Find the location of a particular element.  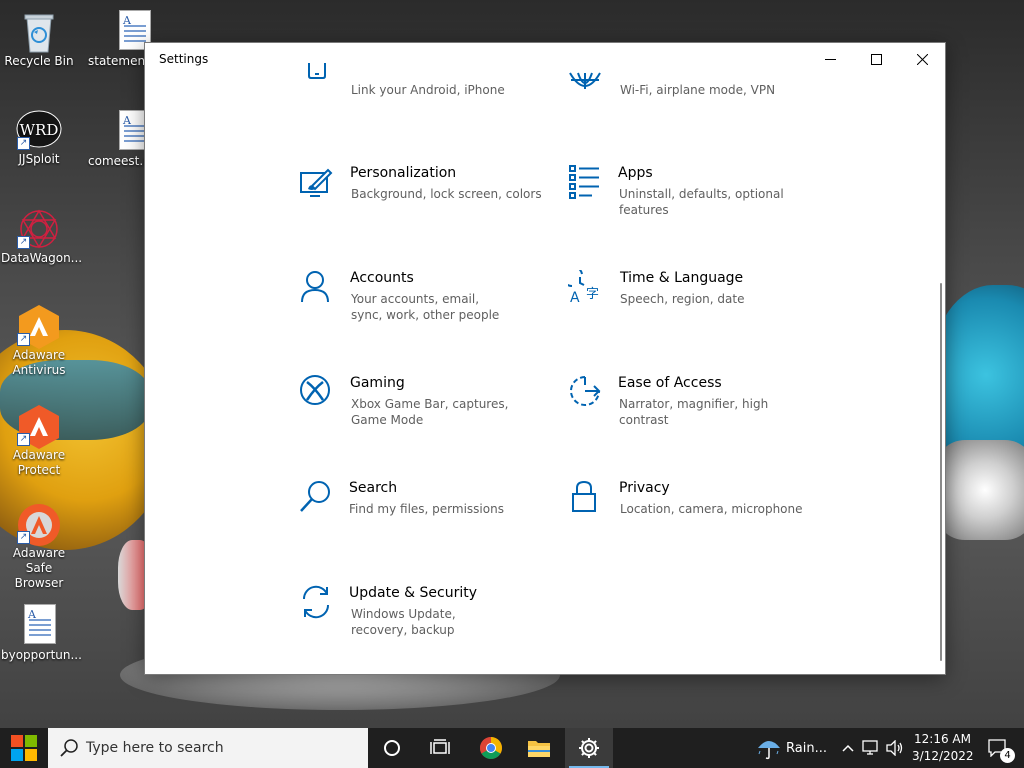

close-button is located at coordinates (922, 59).